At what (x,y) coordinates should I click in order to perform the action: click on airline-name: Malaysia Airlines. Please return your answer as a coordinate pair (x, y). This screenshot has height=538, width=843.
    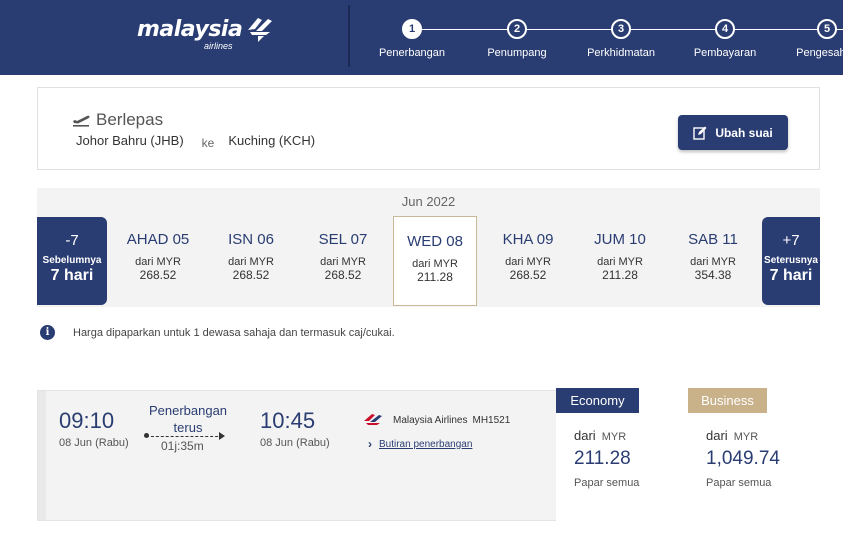
    Looking at the image, I should click on (430, 420).